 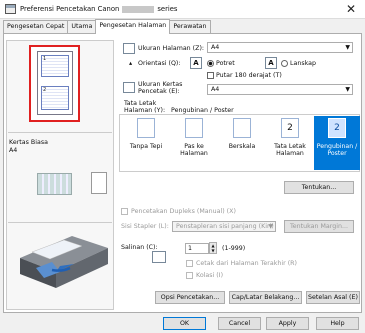 What do you see at coordinates (159, 257) in the screenshot?
I see `copies-icon` at bounding box center [159, 257].